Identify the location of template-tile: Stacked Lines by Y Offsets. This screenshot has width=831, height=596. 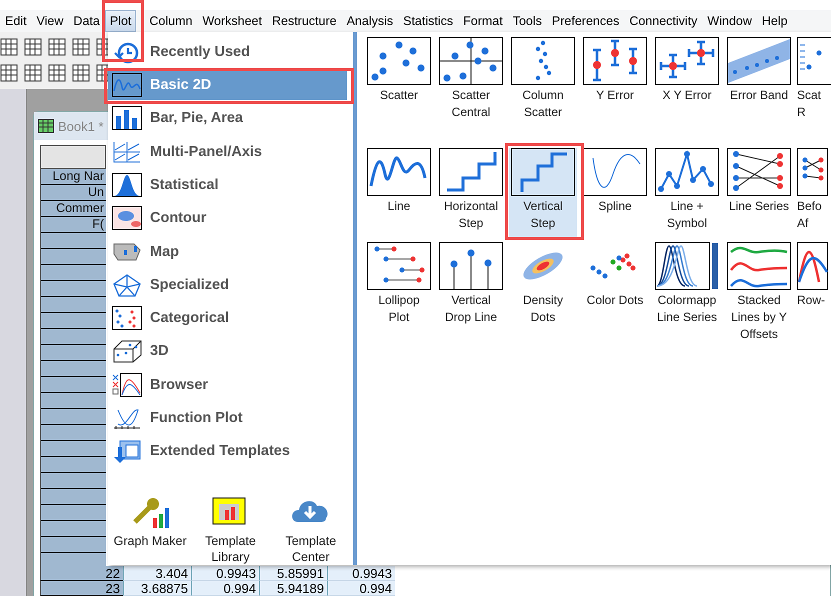
(759, 295).